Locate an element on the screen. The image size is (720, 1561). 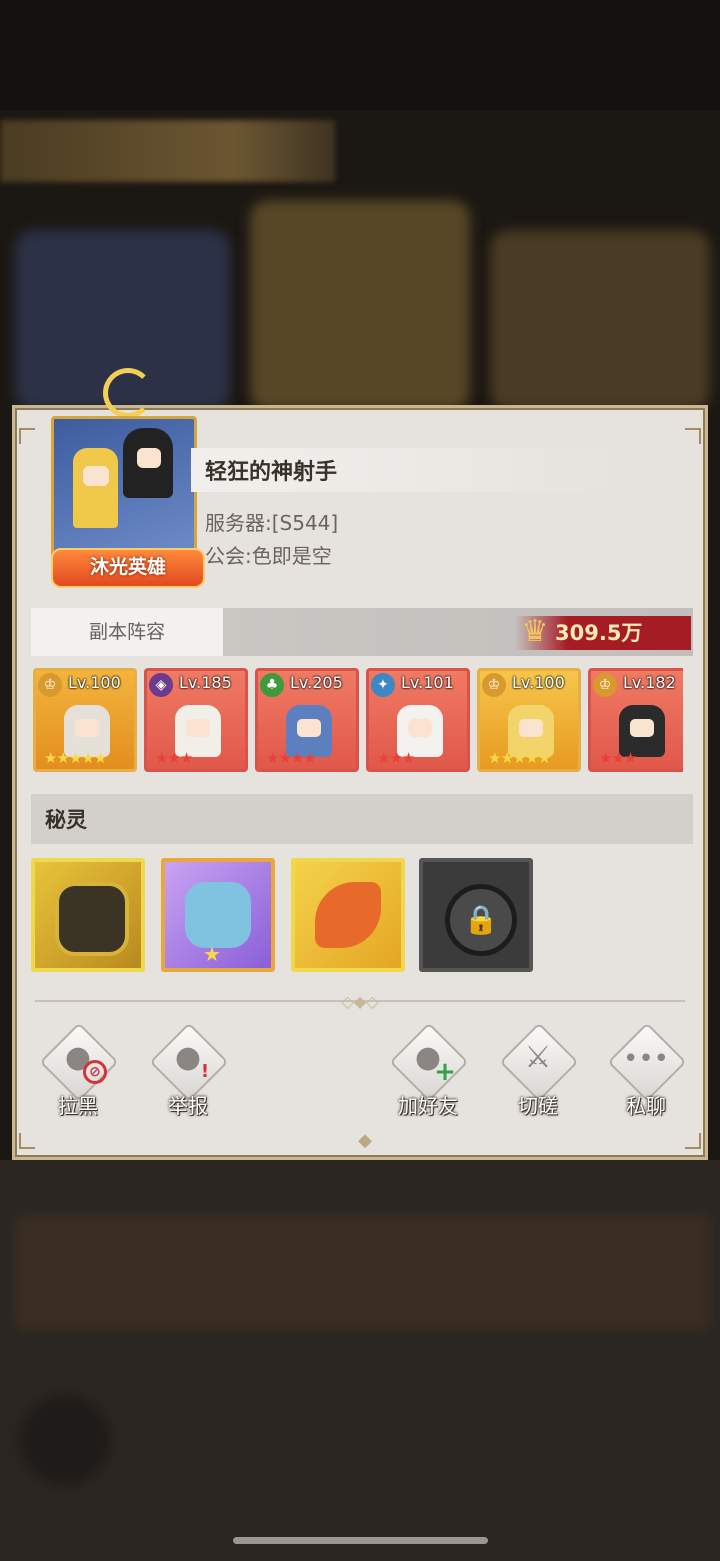
spirit-slot-phoenix is located at coordinates (348, 915).